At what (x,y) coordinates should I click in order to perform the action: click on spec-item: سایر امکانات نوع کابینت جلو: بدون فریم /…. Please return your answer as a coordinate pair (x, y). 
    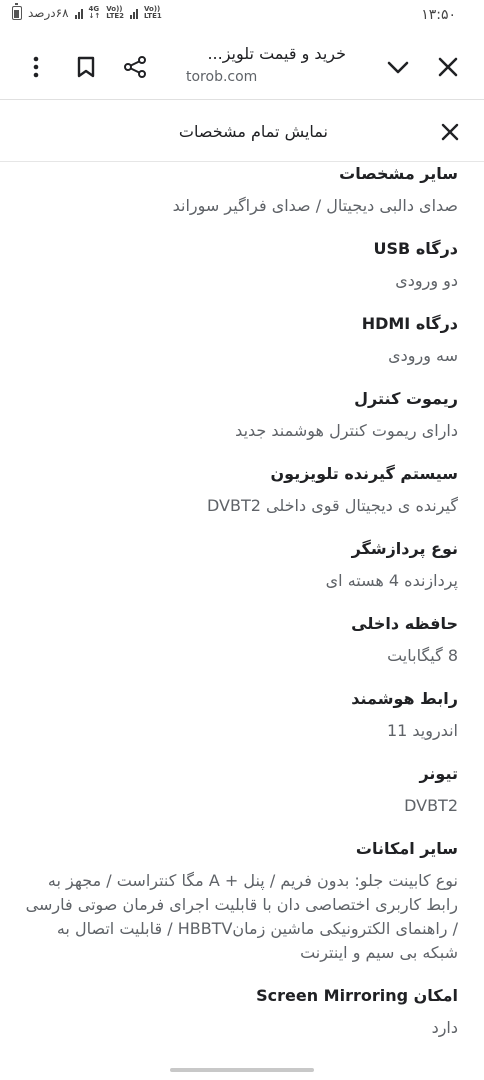
    Looking at the image, I should click on (242, 901).